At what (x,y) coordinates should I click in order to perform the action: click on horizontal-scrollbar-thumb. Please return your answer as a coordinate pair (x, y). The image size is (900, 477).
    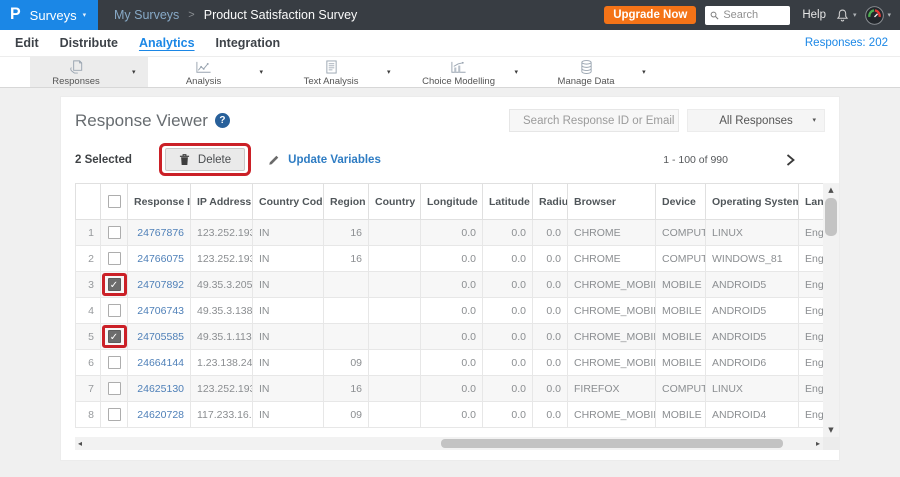
    Looking at the image, I should click on (612, 443).